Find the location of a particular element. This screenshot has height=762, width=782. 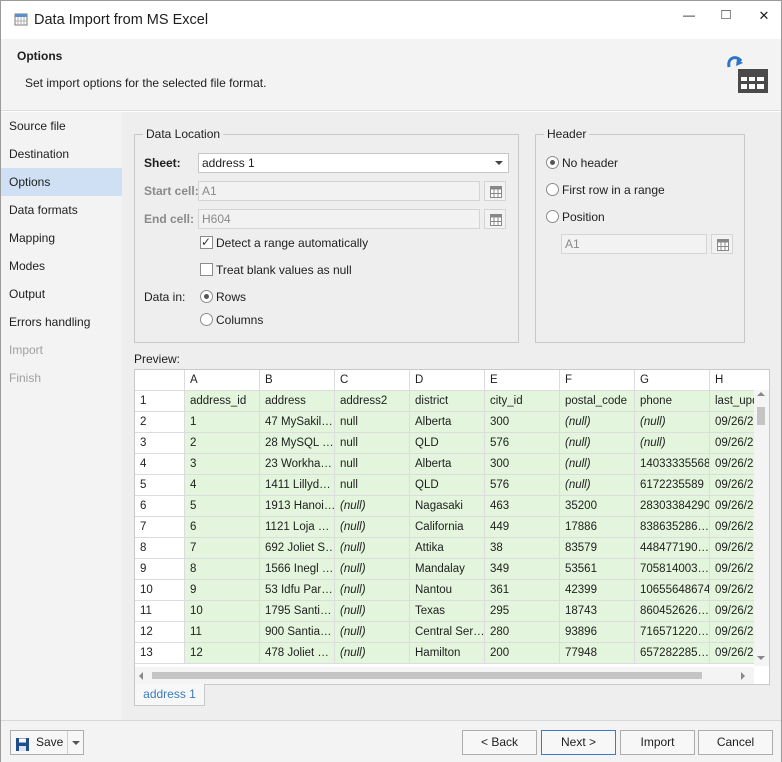

columns-radio-label: Columns is located at coordinates (239, 320).